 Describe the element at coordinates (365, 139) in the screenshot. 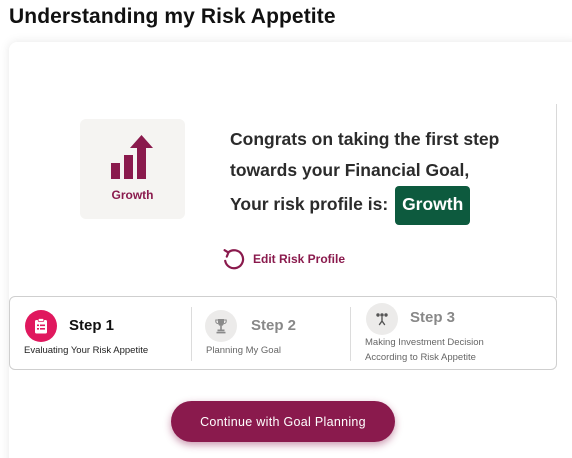

I see `congrats-line-1: Congrats on taking the first step` at that location.